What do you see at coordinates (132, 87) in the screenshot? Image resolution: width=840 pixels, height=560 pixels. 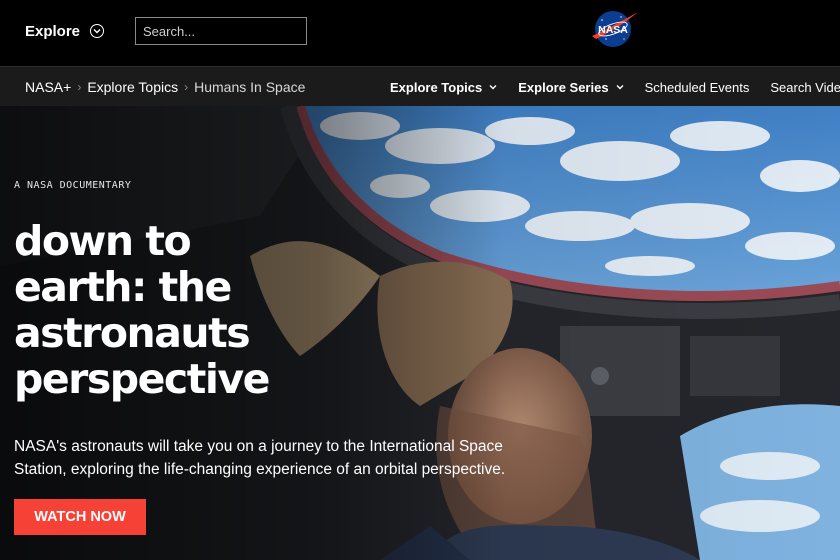 I see `breadcrumb-explore-topics: Explore Topics` at bounding box center [132, 87].